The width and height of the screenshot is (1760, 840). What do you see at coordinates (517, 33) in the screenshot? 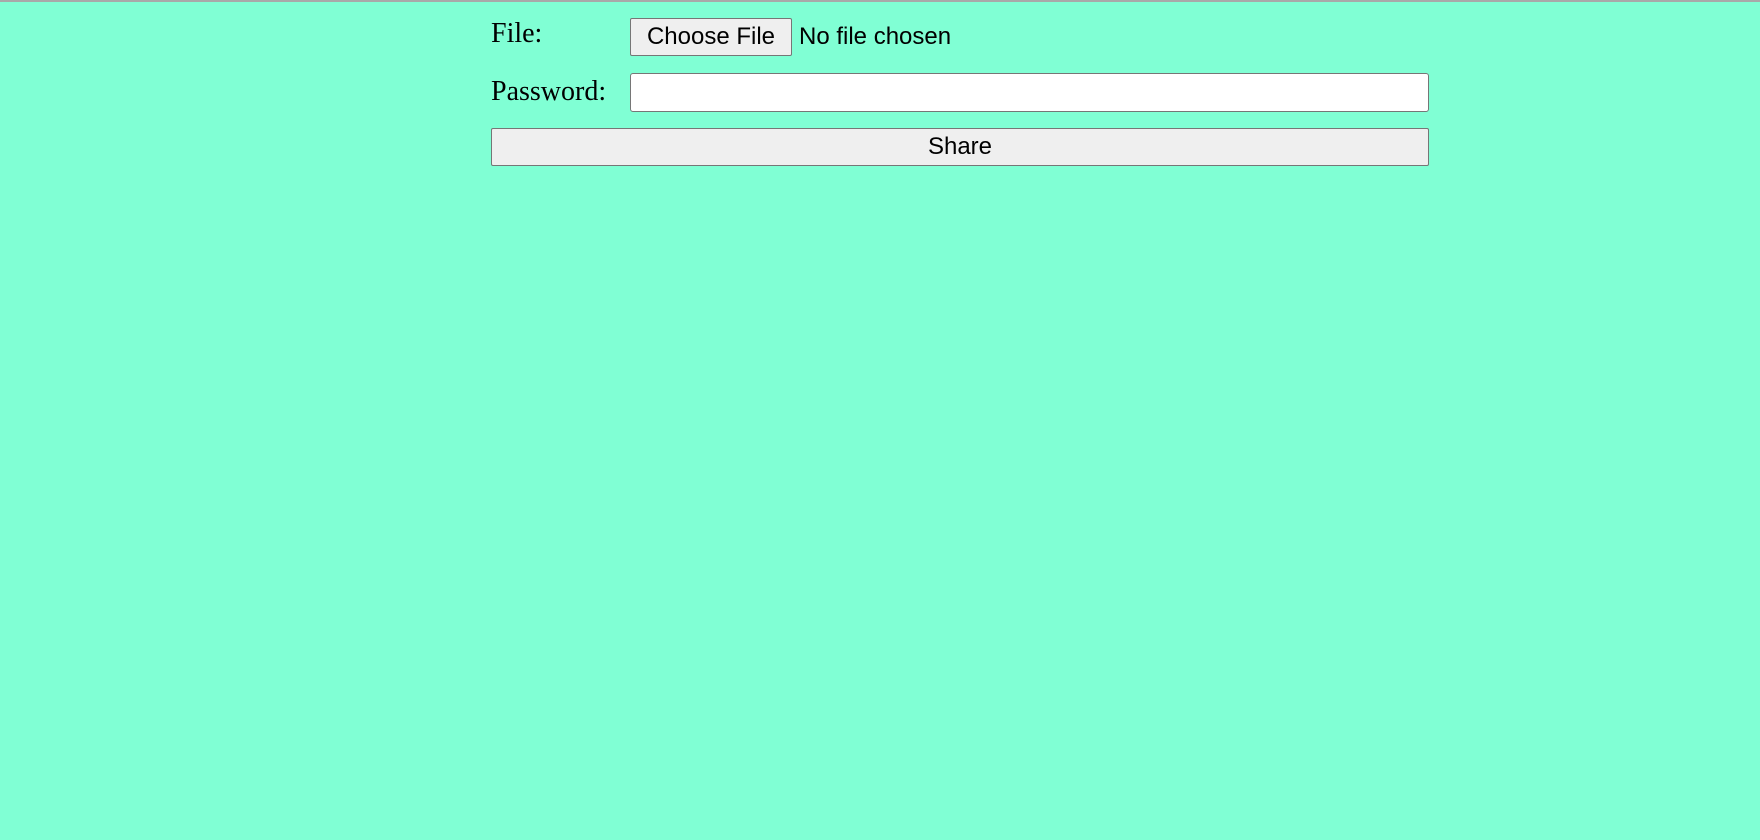
I see `file-label: File:` at bounding box center [517, 33].